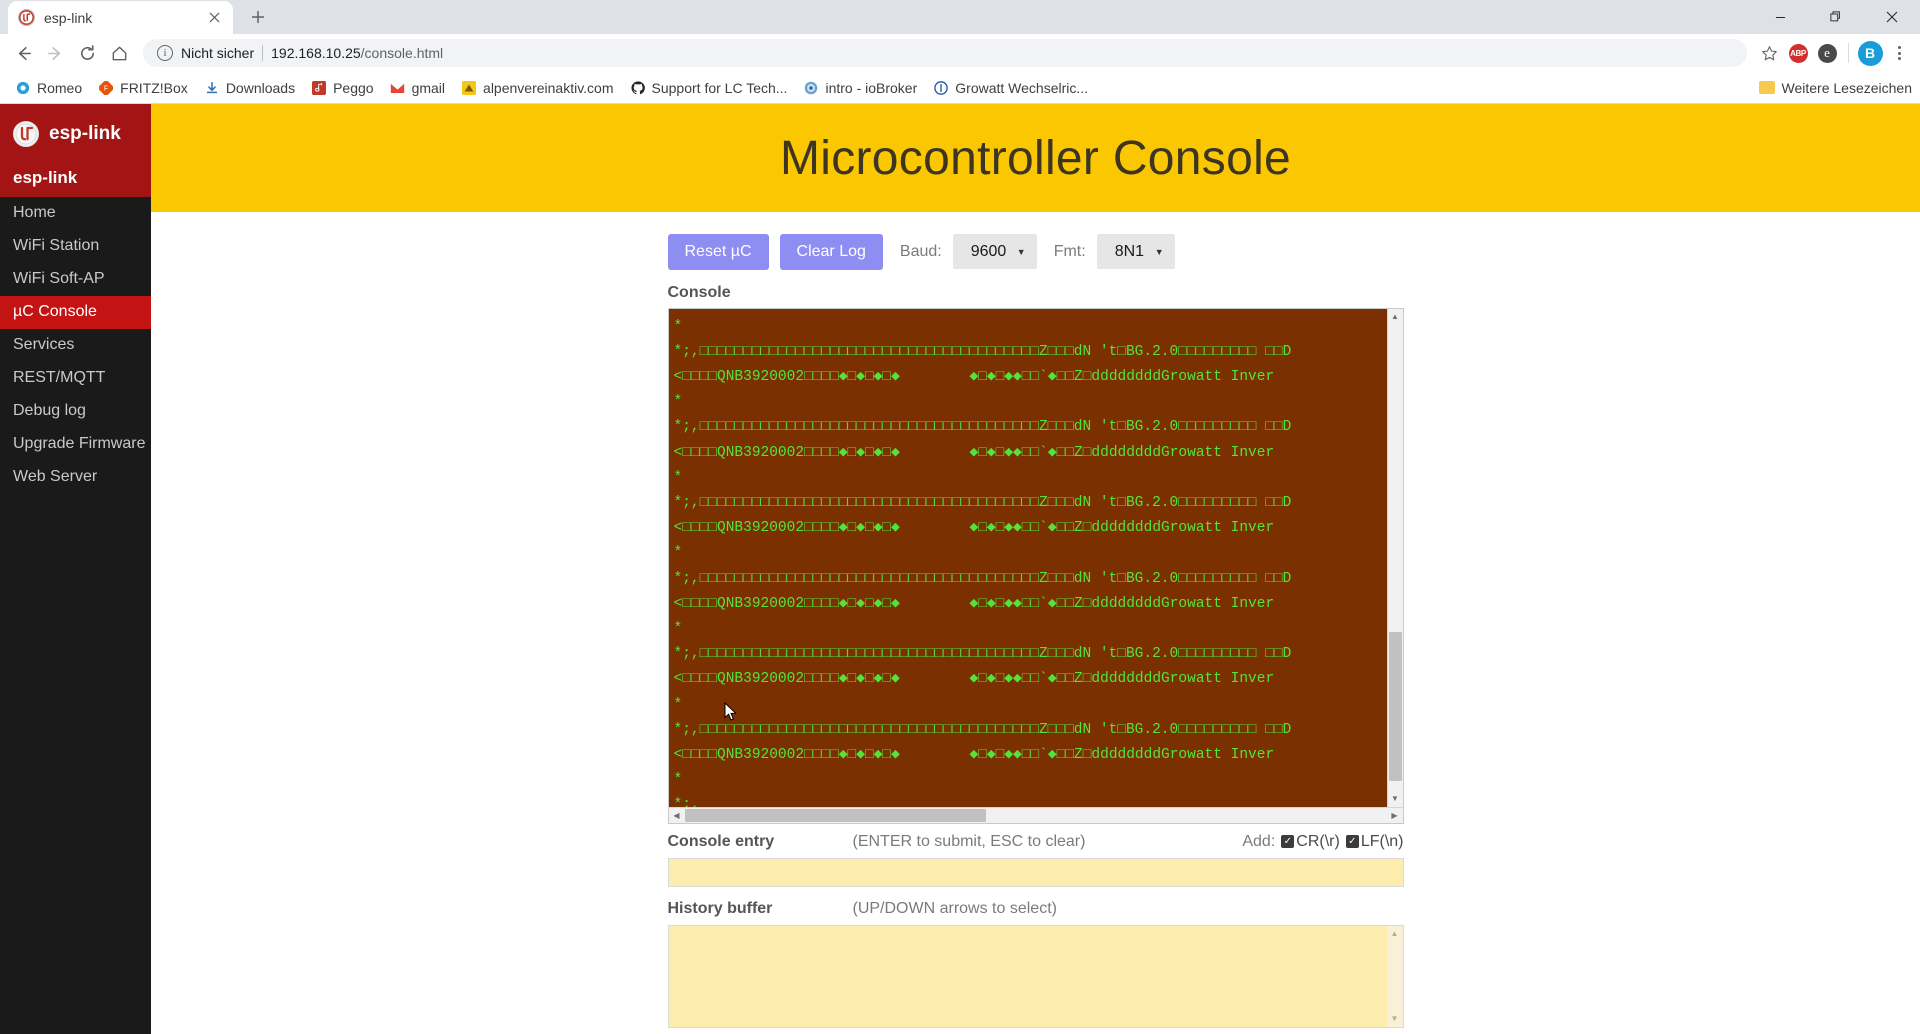  What do you see at coordinates (677, 815) in the screenshot?
I see `scroll-left-arrow: ◀` at bounding box center [677, 815].